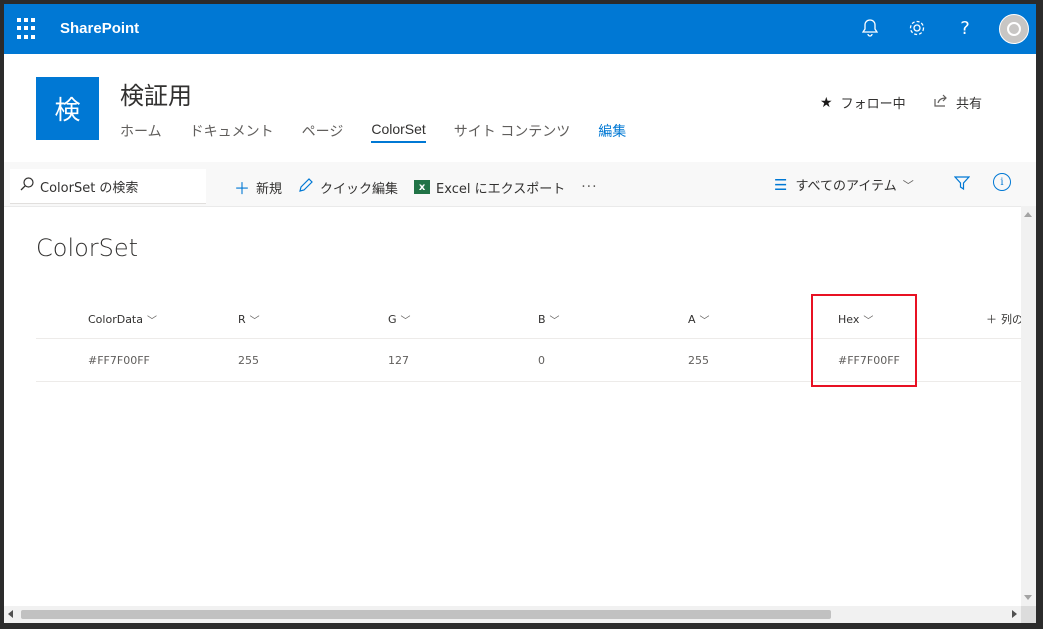 The image size is (1043, 629). I want to click on new-button: ＋ 新規, so click(258, 187).